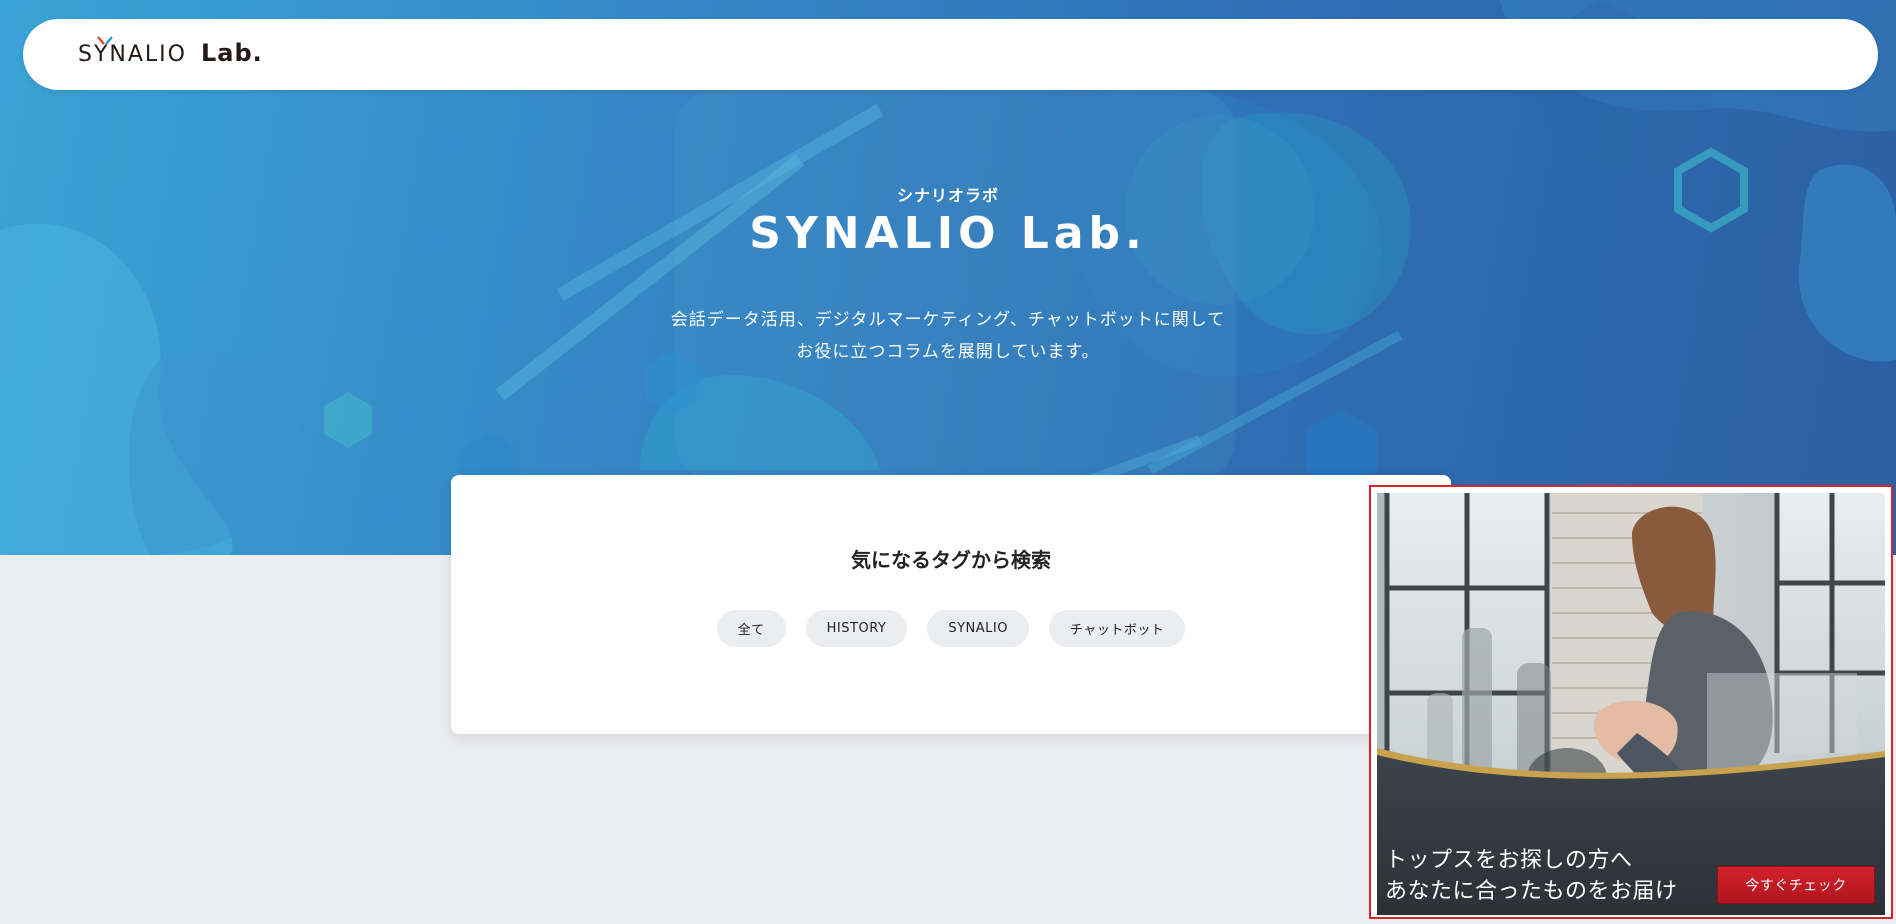 The height and width of the screenshot is (924, 1896). Describe the element at coordinates (951, 560) in the screenshot. I see `tag-search-heading: 気になるタグから検索` at that location.